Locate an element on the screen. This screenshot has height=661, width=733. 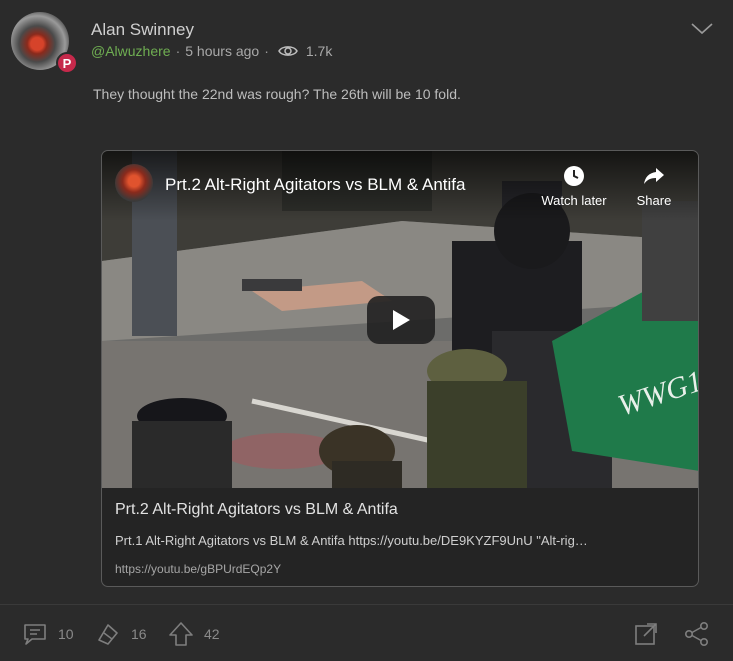
eye-icon is located at coordinates (288, 51).